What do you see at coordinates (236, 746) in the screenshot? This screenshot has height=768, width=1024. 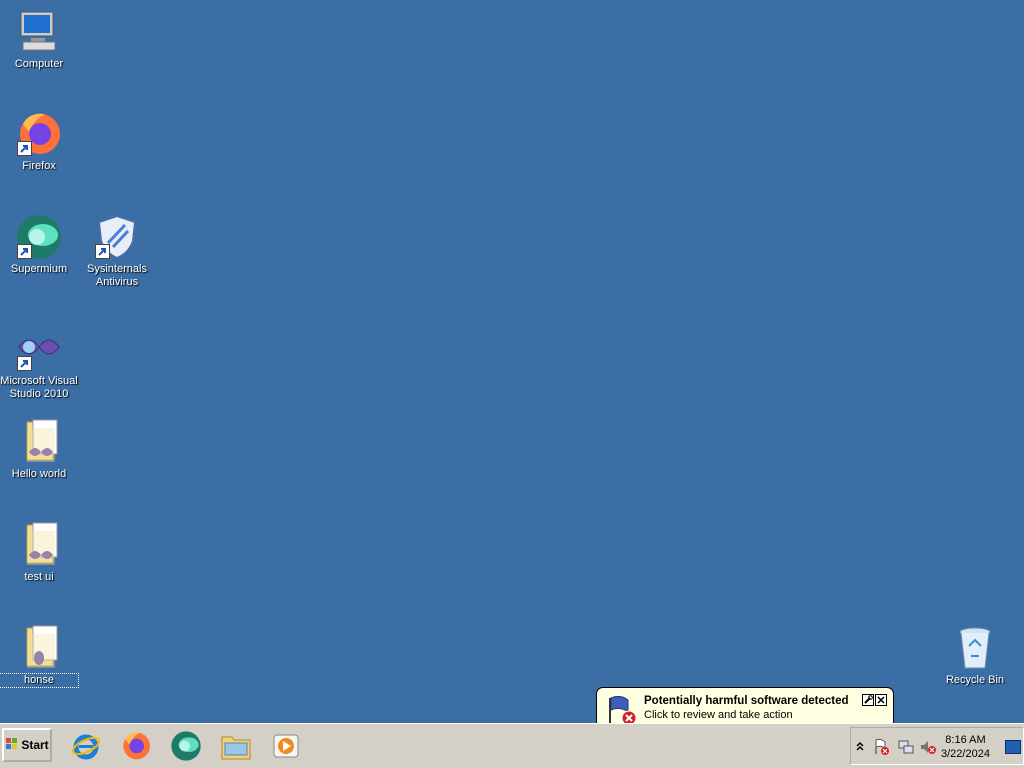 I see `explorer-folder-icon` at bounding box center [236, 746].